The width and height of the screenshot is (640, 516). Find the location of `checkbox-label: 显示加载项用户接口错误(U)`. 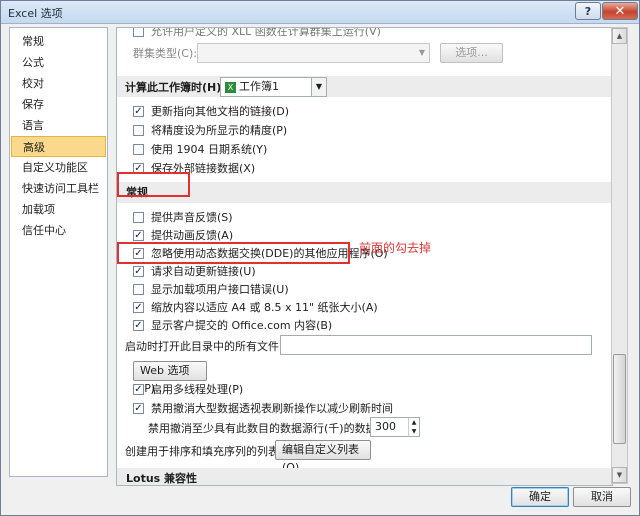

checkbox-label: 显示加载项用户接口错误(U) is located at coordinates (220, 289).